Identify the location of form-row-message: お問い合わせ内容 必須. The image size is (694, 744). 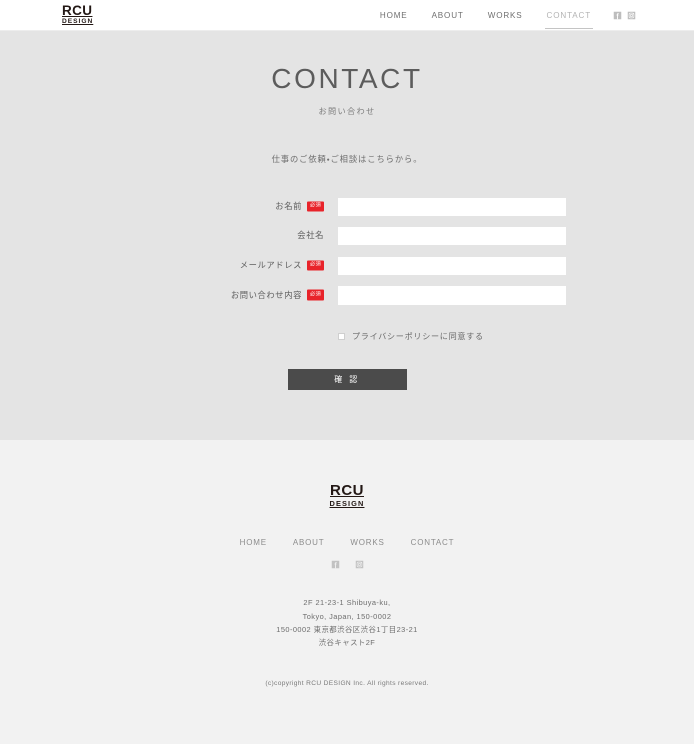
(347, 295).